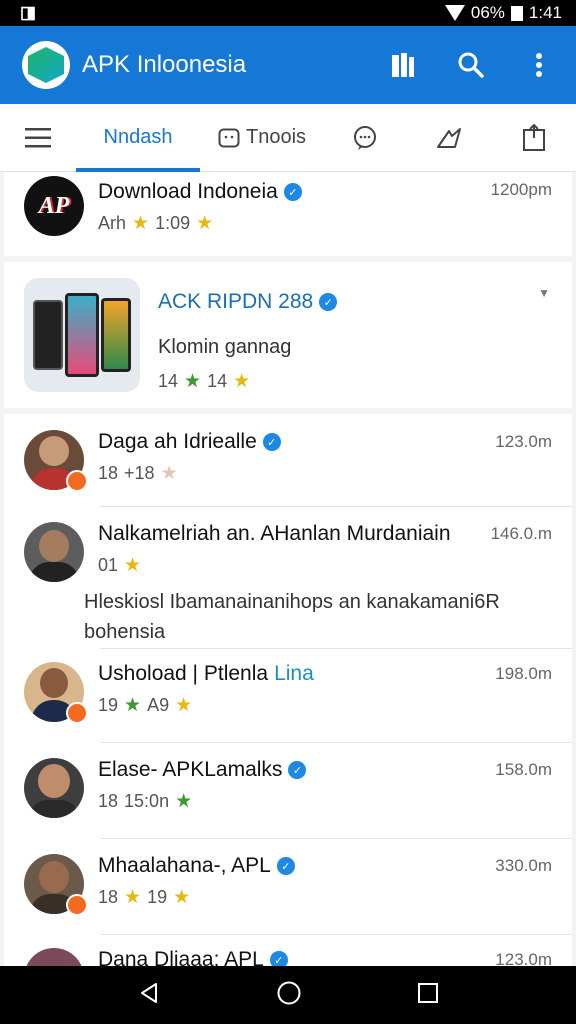 This screenshot has width=576, height=1024. What do you see at coordinates (288, 461) in the screenshot?
I see `list-item: Daga ah Idriealle ✓ 18 +18 ★ 123.0m` at bounding box center [288, 461].